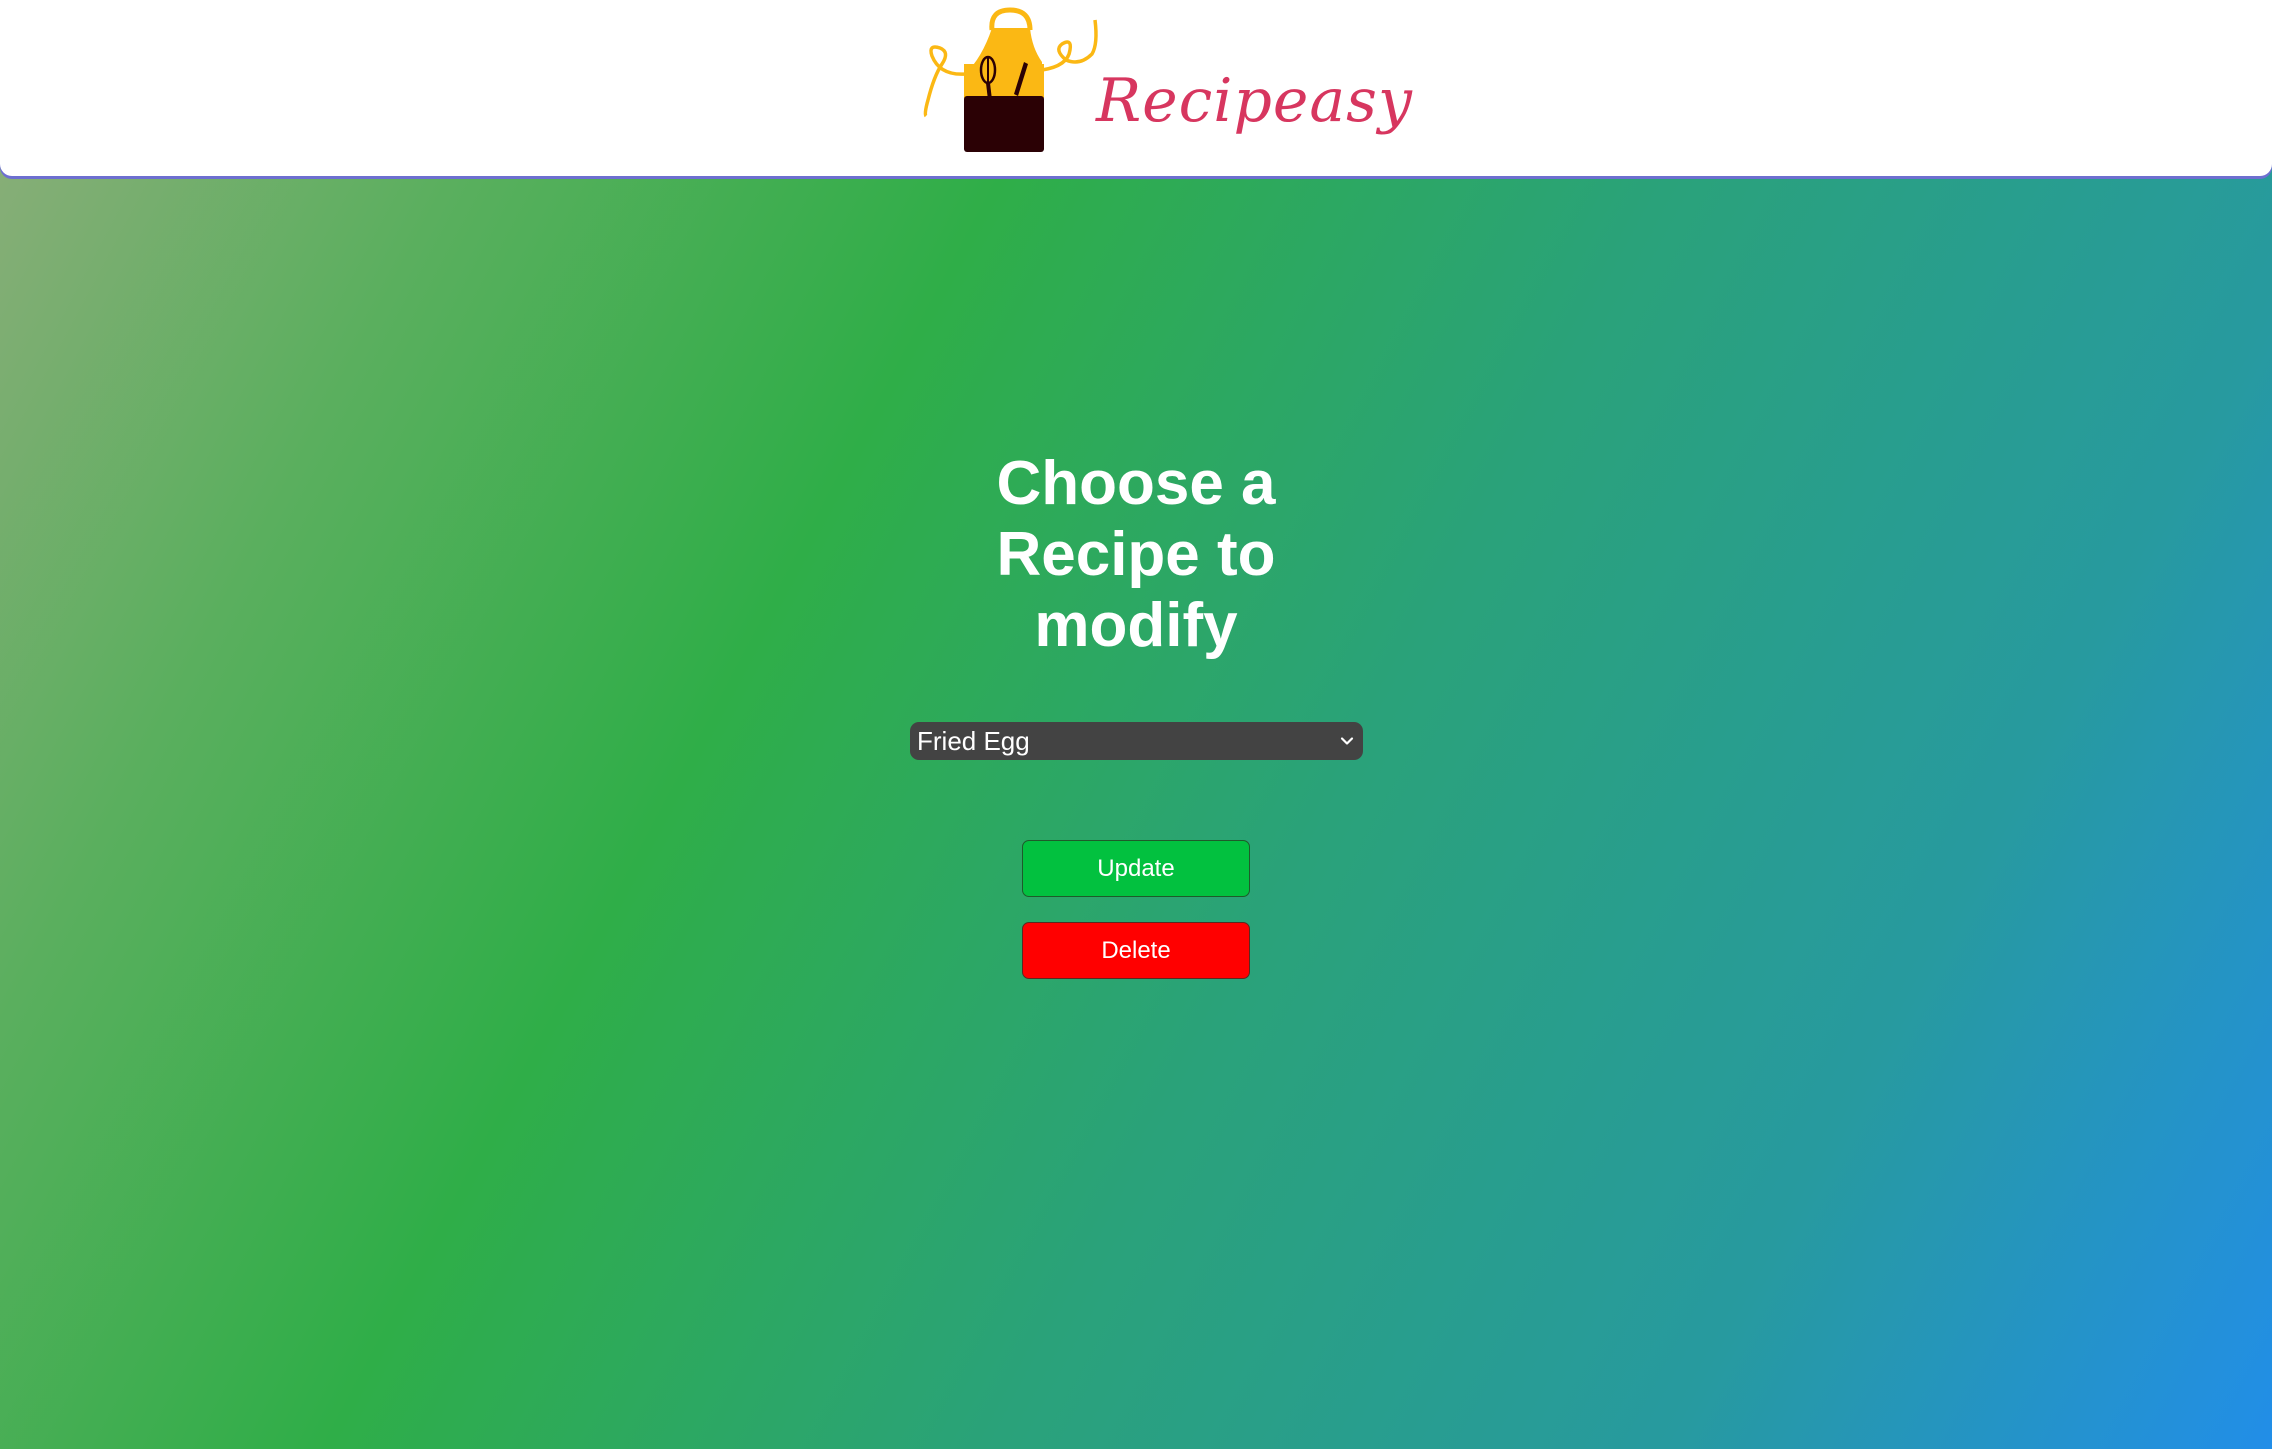  I want to click on delete-button: Delete, so click(1136, 950).